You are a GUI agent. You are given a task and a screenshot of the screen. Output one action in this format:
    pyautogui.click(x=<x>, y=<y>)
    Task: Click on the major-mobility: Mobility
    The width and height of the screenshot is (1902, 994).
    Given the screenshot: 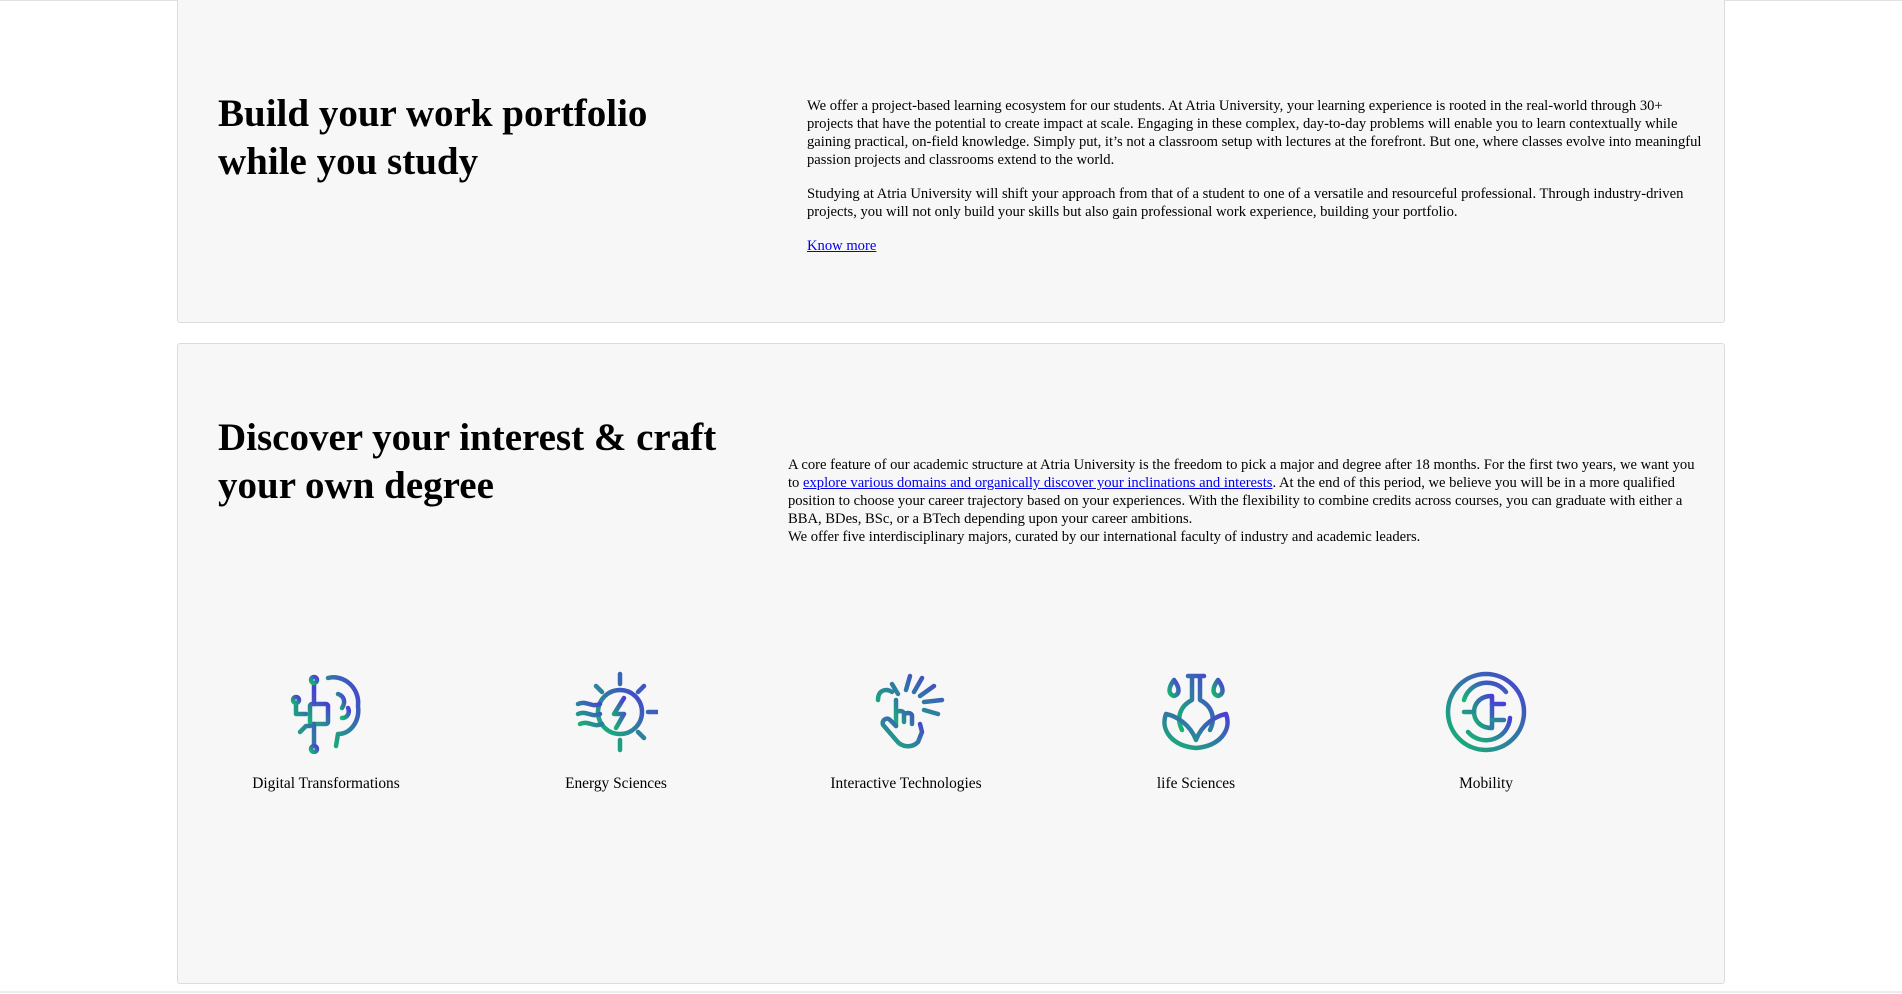 What is the action you would take?
    pyautogui.click(x=1486, y=731)
    